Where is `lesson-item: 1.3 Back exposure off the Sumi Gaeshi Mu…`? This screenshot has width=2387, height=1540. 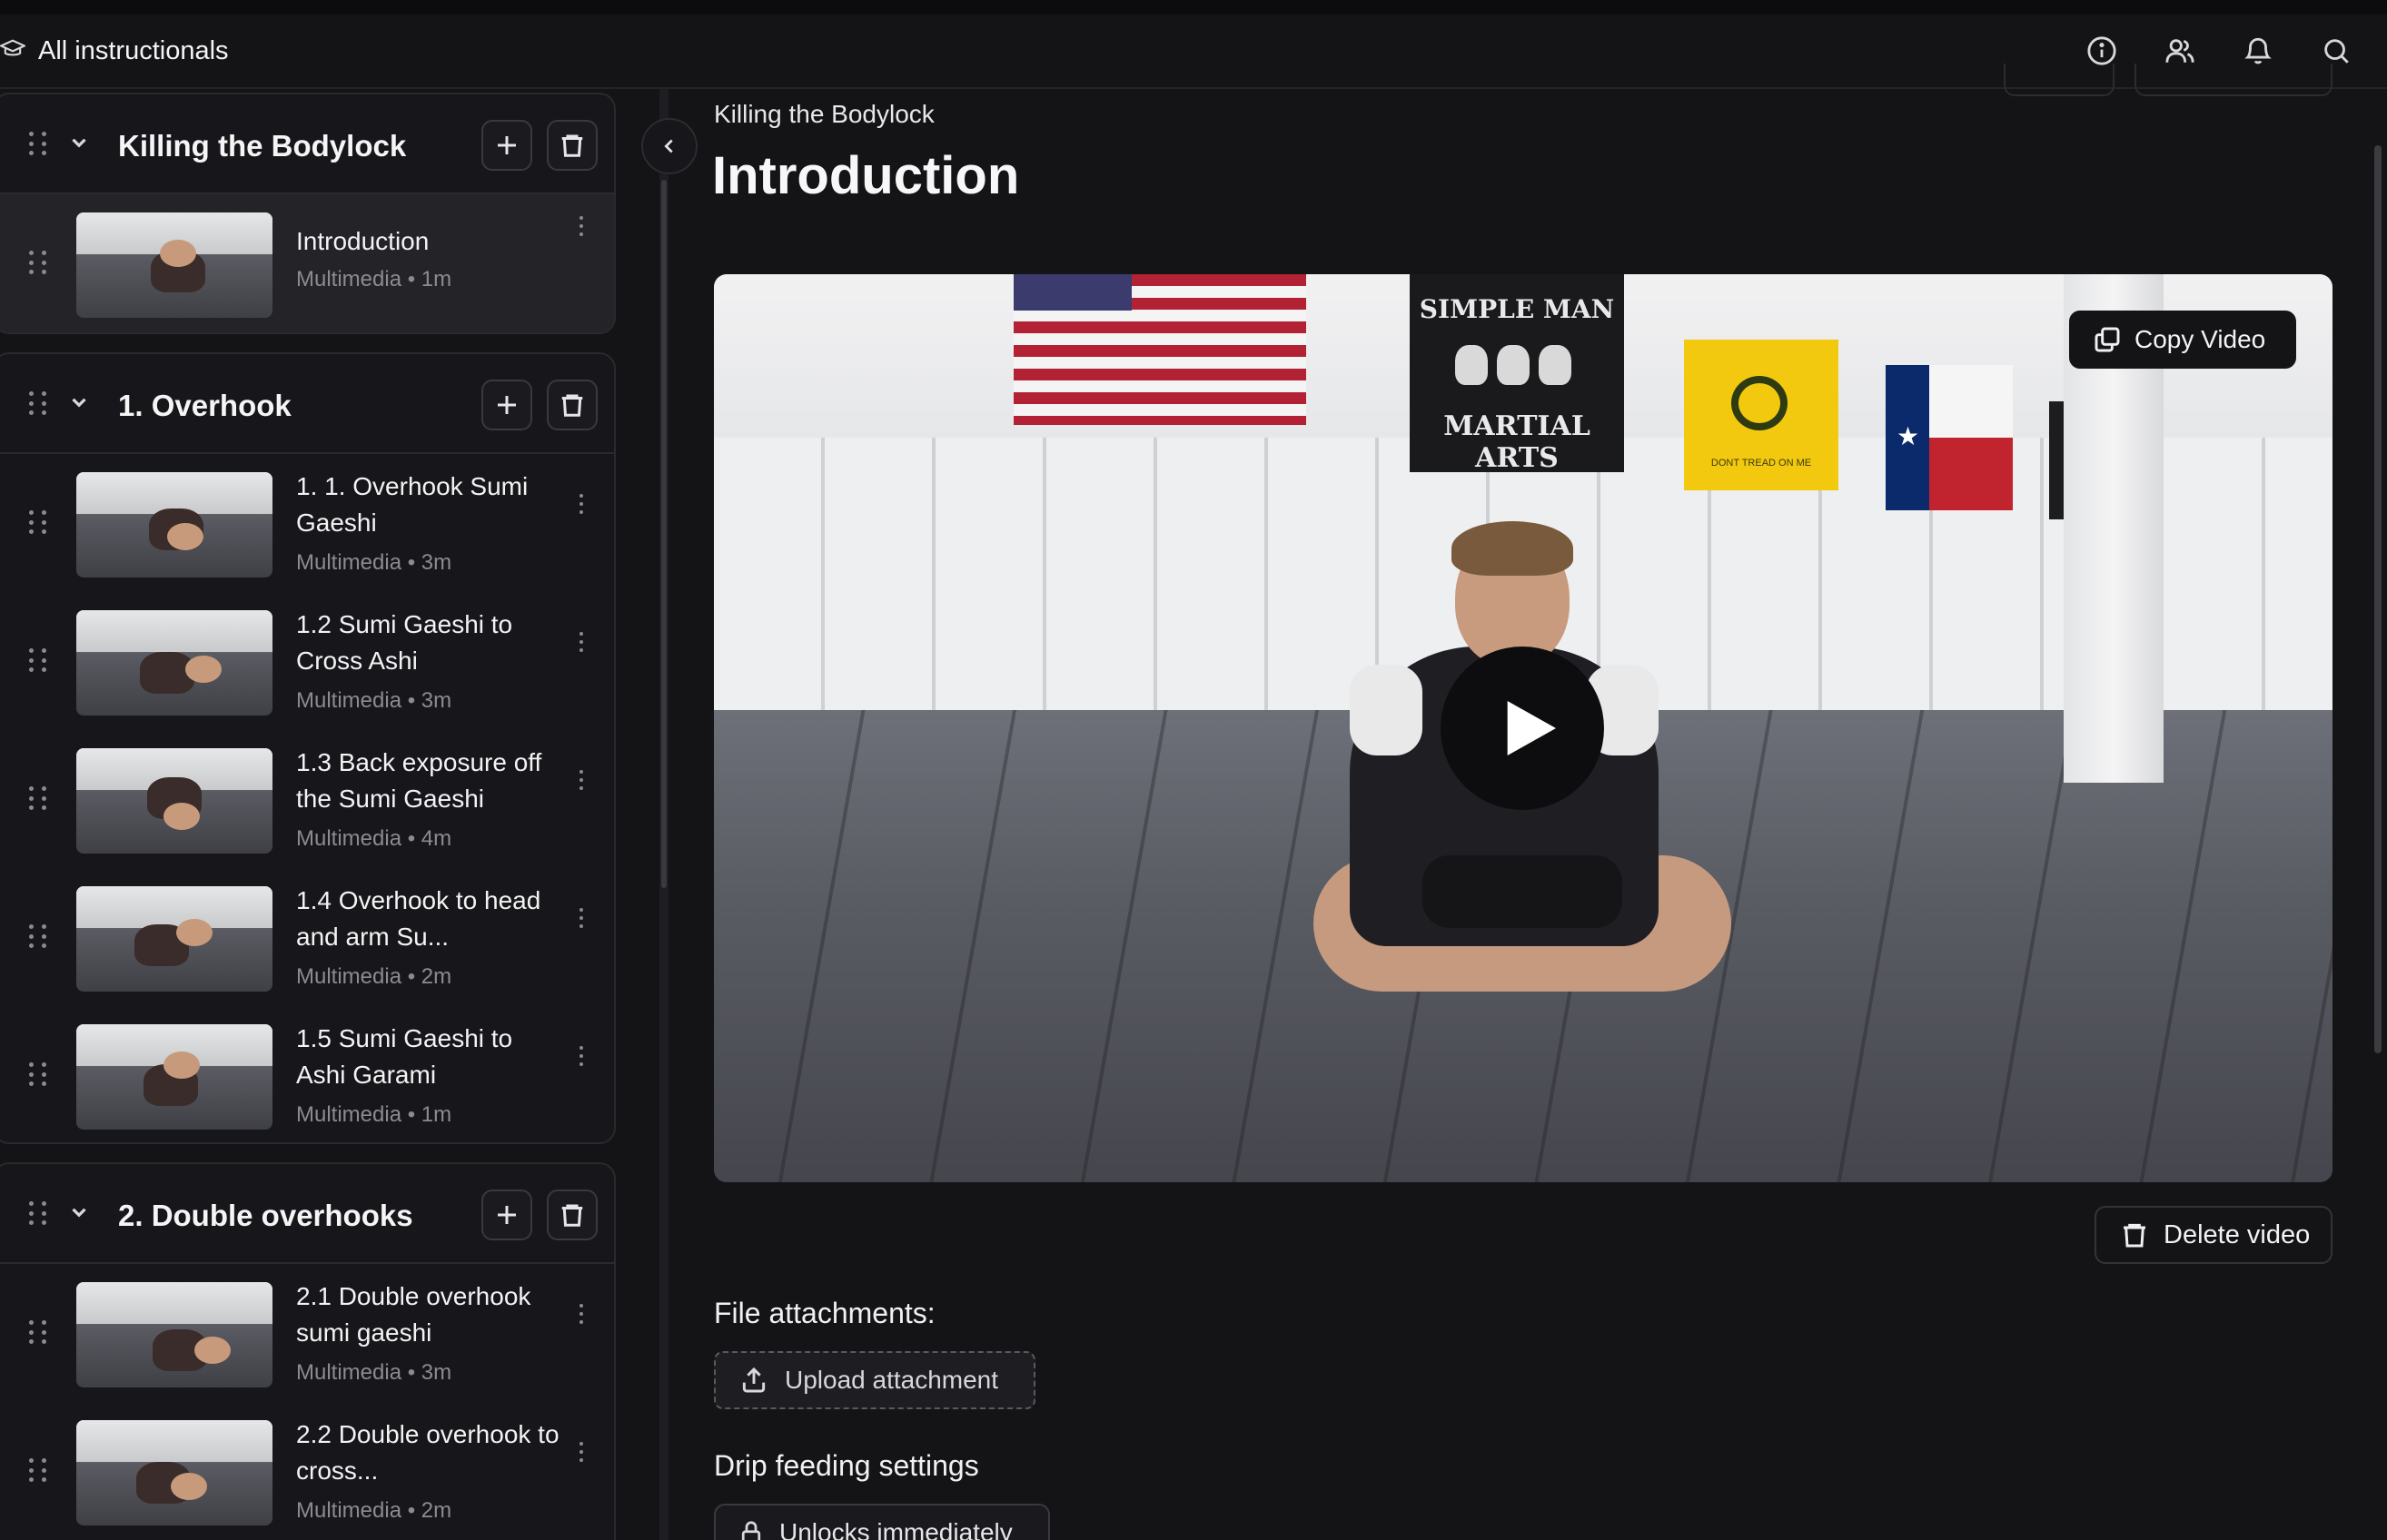 lesson-item: 1.3 Back exposure off the Sumi Gaeshi Mu… is located at coordinates (307, 799).